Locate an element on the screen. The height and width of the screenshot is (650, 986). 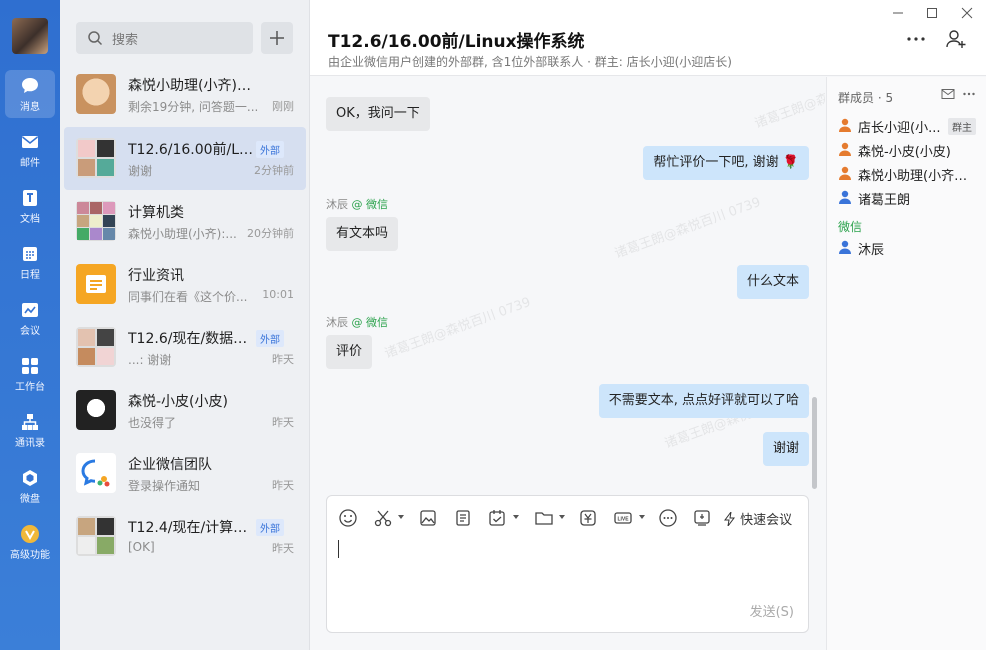
member-item: 沐辰 is located at coordinates (909, 247).